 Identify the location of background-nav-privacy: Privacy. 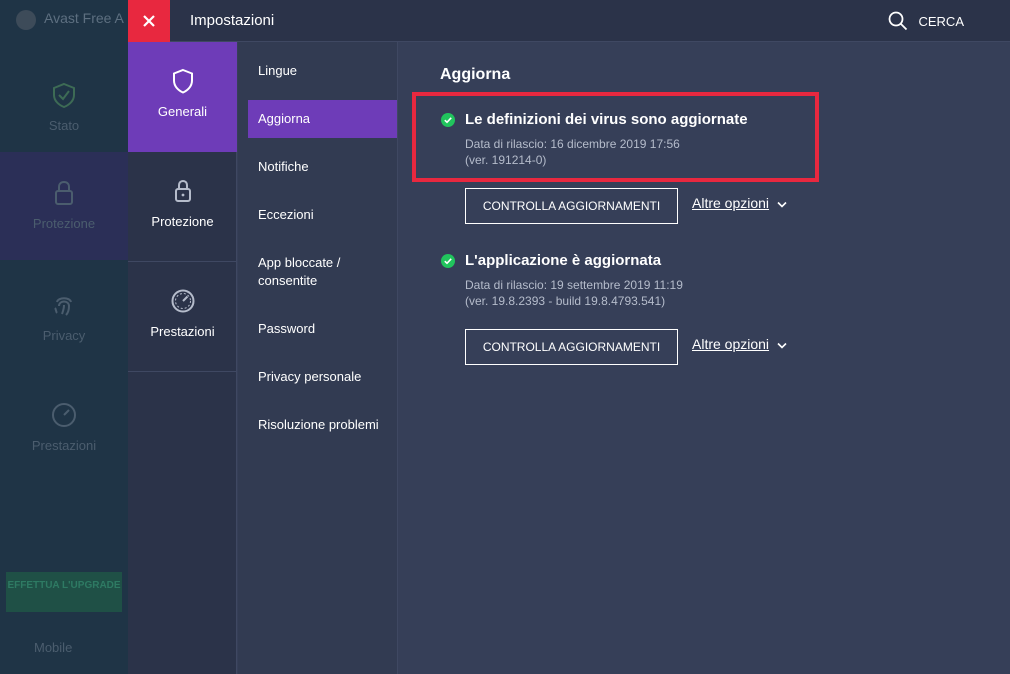
(64, 336).